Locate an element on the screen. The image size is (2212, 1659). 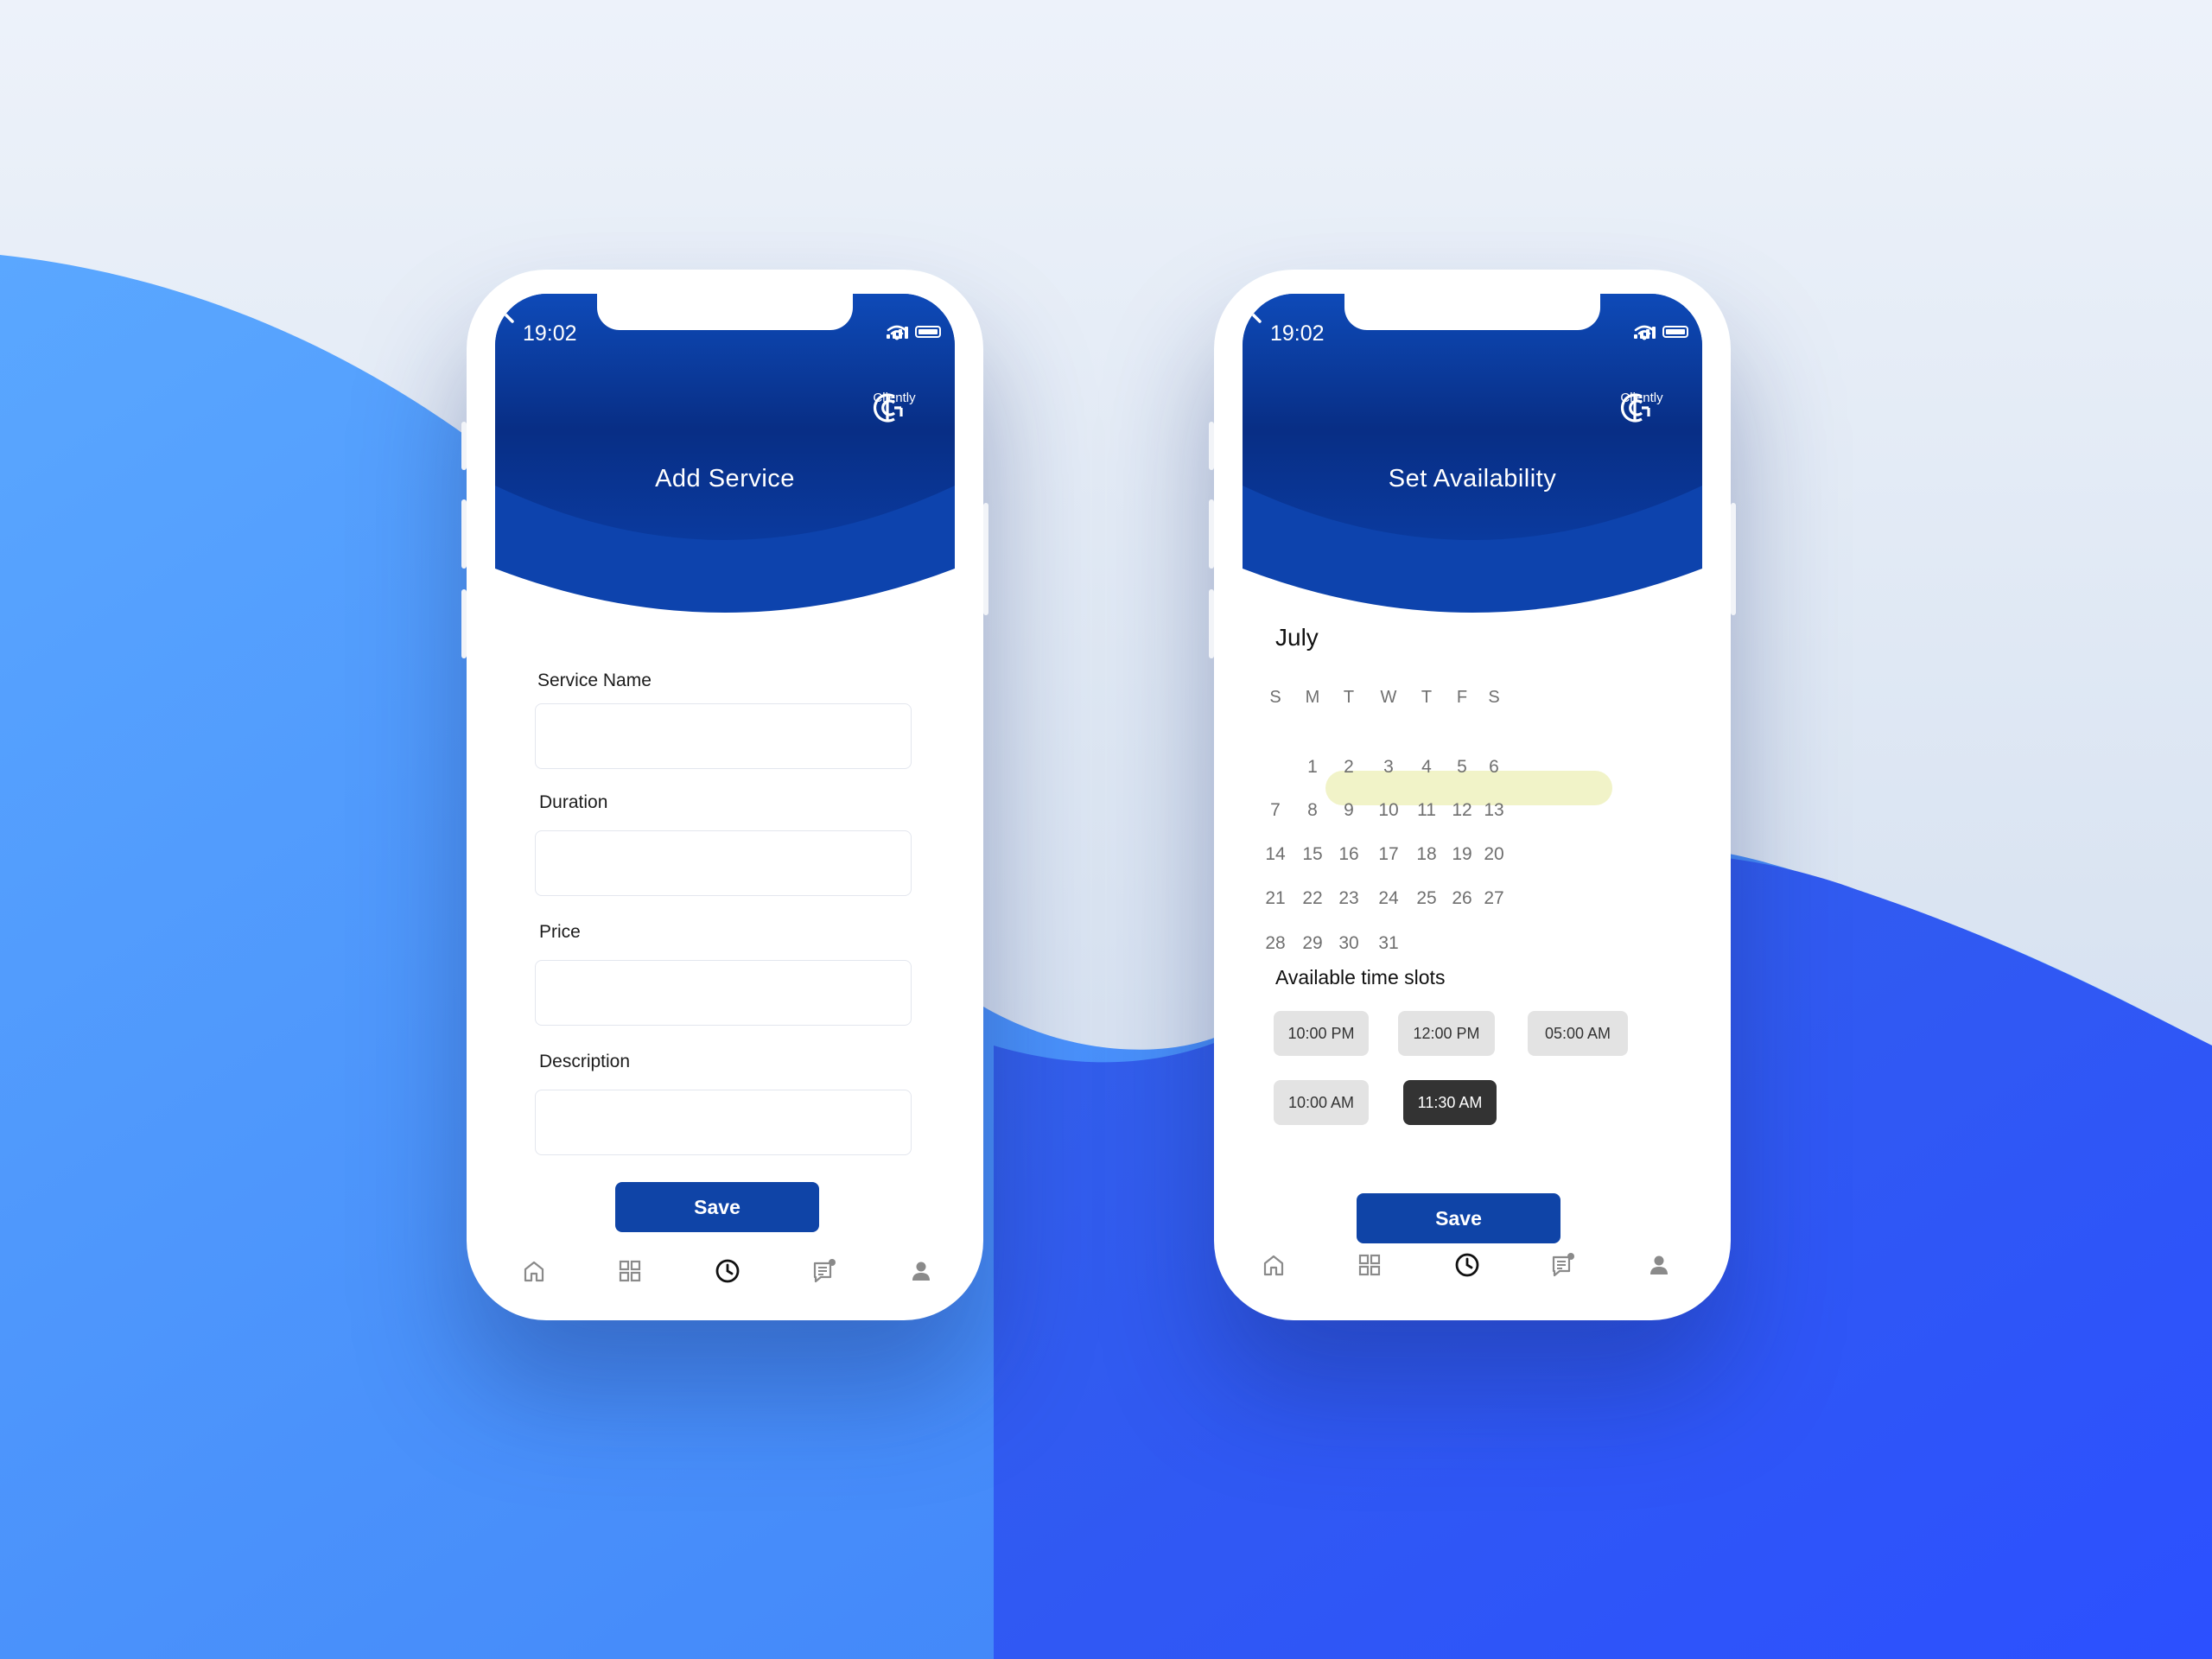
calendar-day: 25 is located at coordinates (1427, 898).